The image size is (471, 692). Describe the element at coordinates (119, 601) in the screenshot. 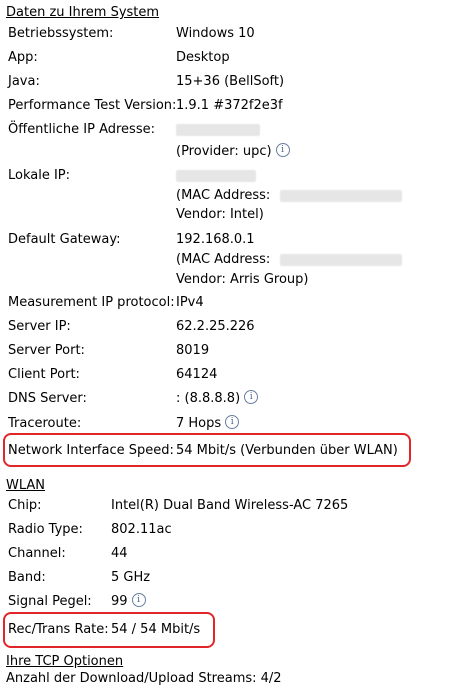

I see `signal-value: 99` at that location.